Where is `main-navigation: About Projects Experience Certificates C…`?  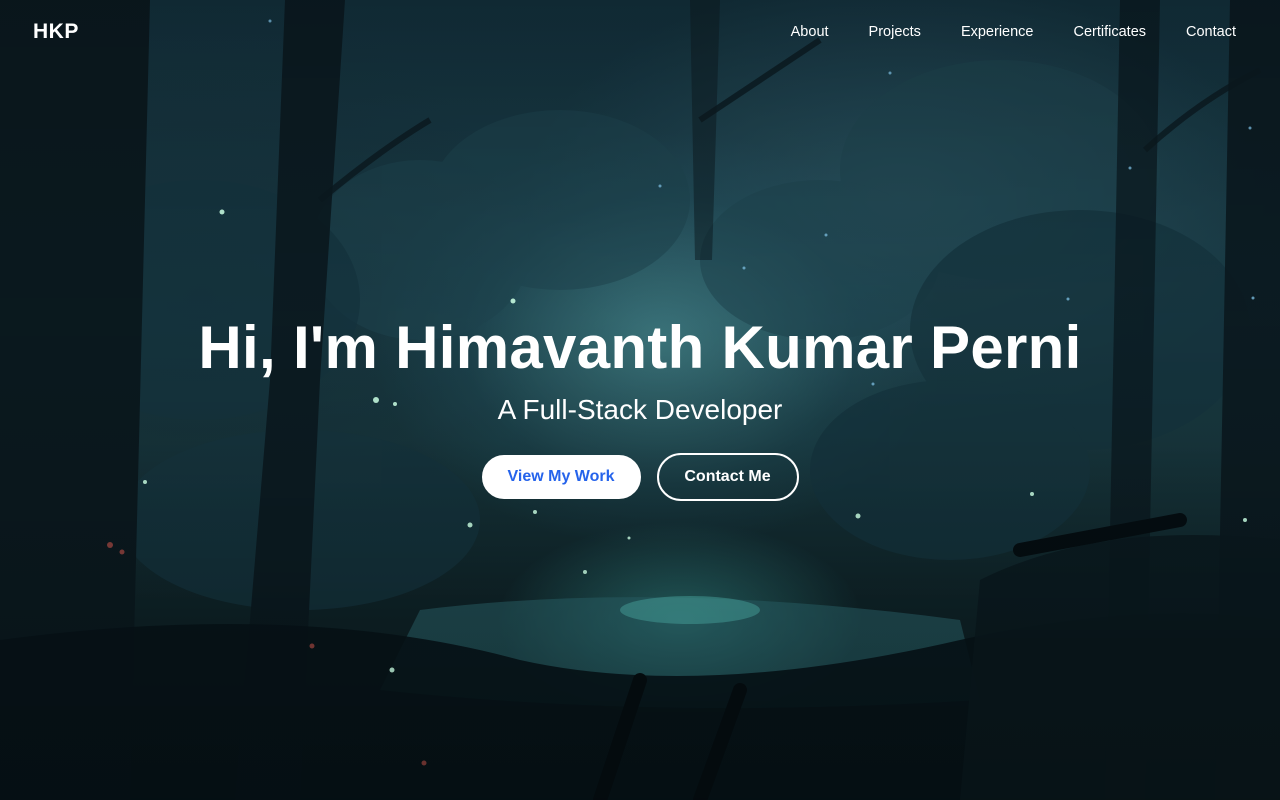
main-navigation: About Projects Experience Certificates C… is located at coordinates (1013, 32).